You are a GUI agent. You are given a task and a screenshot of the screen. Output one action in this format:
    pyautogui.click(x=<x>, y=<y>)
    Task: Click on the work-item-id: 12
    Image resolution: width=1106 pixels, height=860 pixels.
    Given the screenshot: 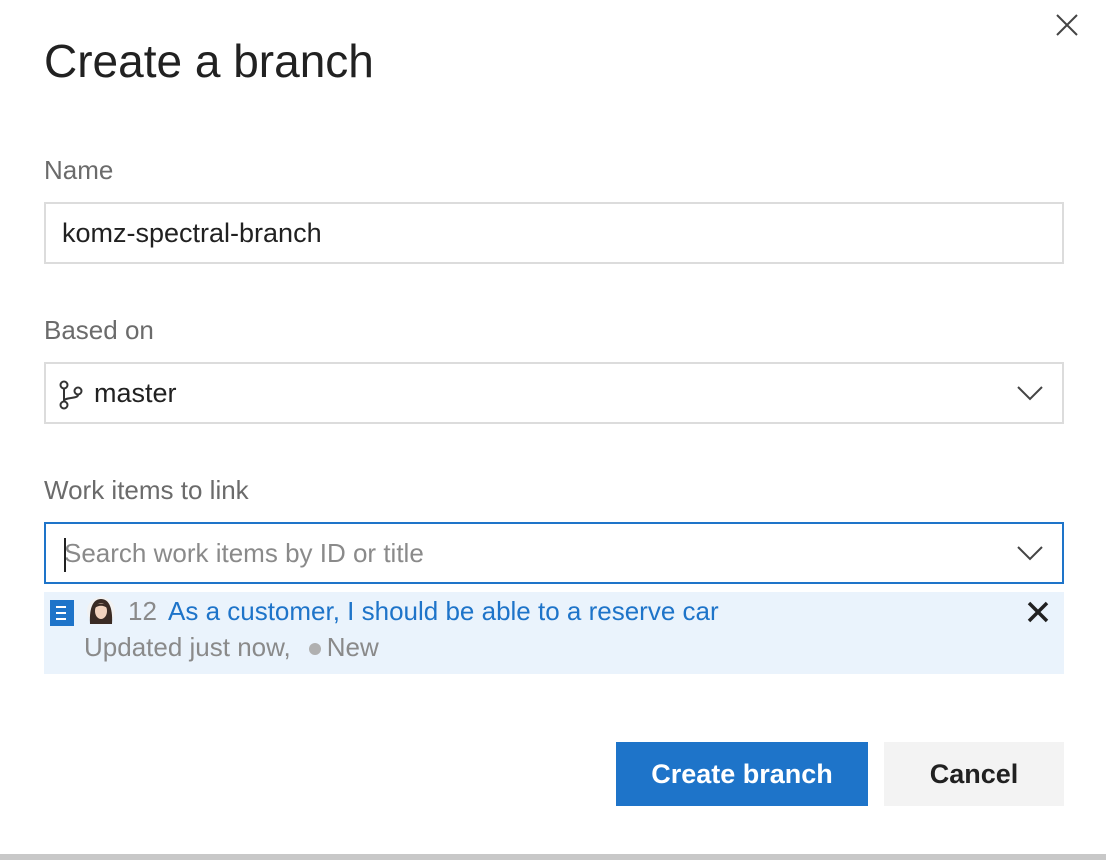 What is the action you would take?
    pyautogui.click(x=142, y=611)
    